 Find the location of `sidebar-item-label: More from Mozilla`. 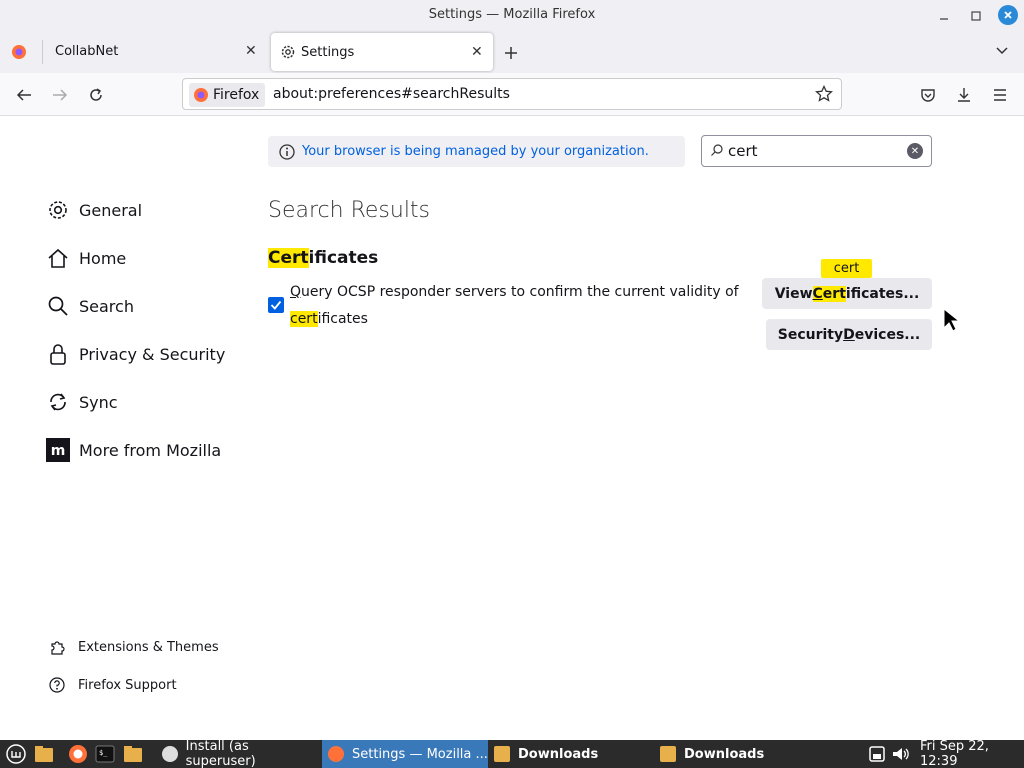

sidebar-item-label: More from Mozilla is located at coordinates (150, 450).